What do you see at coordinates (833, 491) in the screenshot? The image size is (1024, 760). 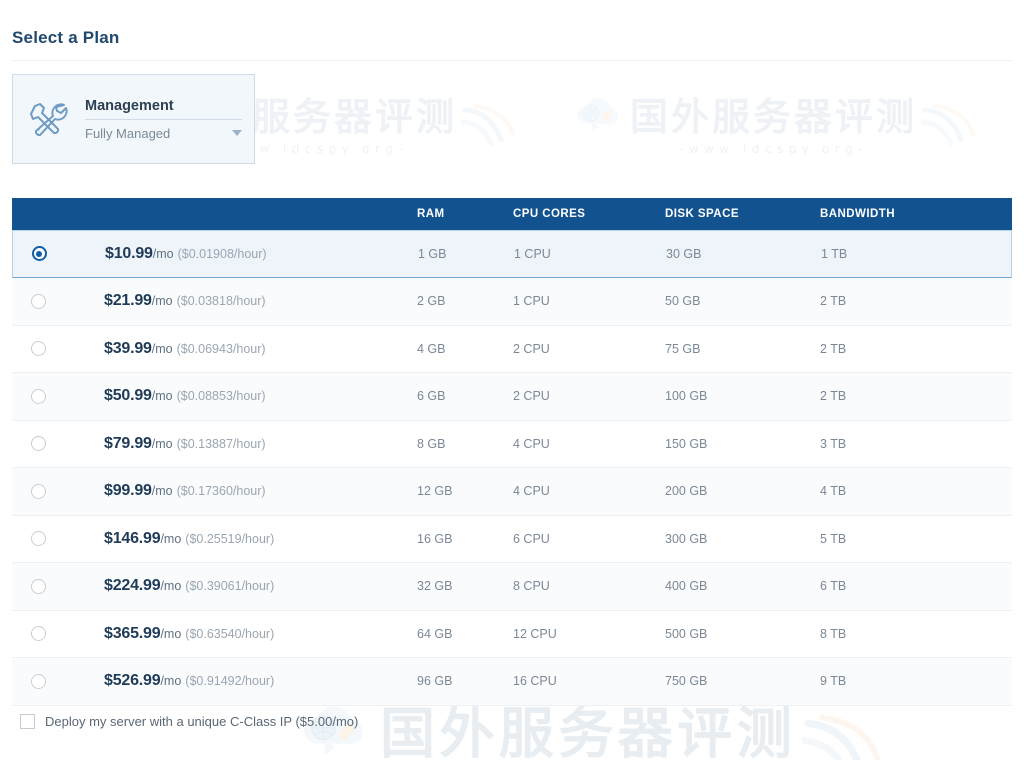 I see `plan-bandwidth: 4 TB` at bounding box center [833, 491].